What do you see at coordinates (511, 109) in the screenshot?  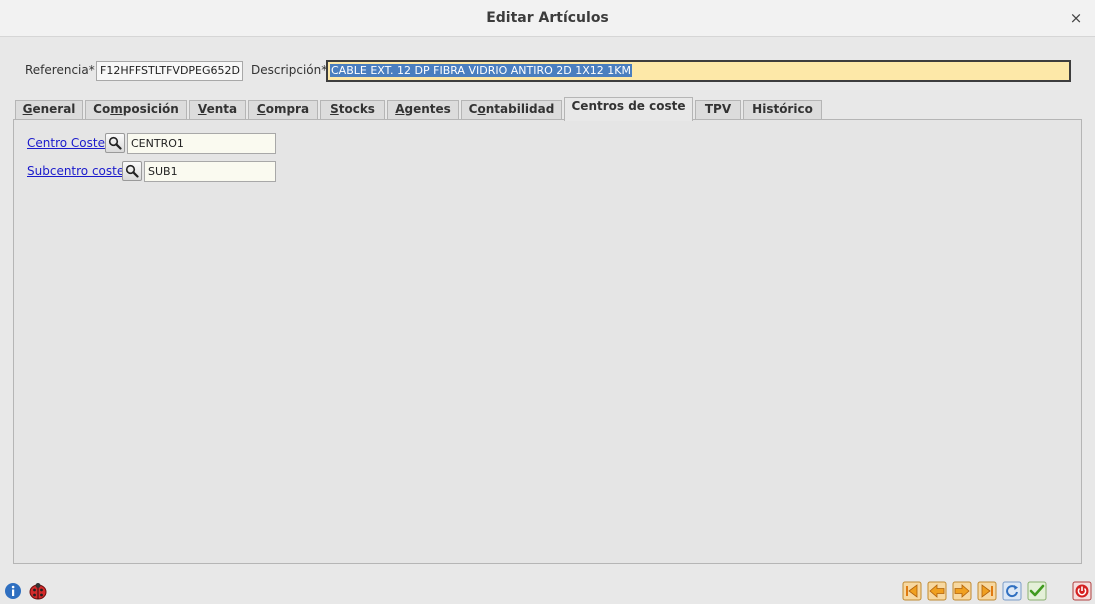 I see `tab-contabilidad: Contabilidad` at bounding box center [511, 109].